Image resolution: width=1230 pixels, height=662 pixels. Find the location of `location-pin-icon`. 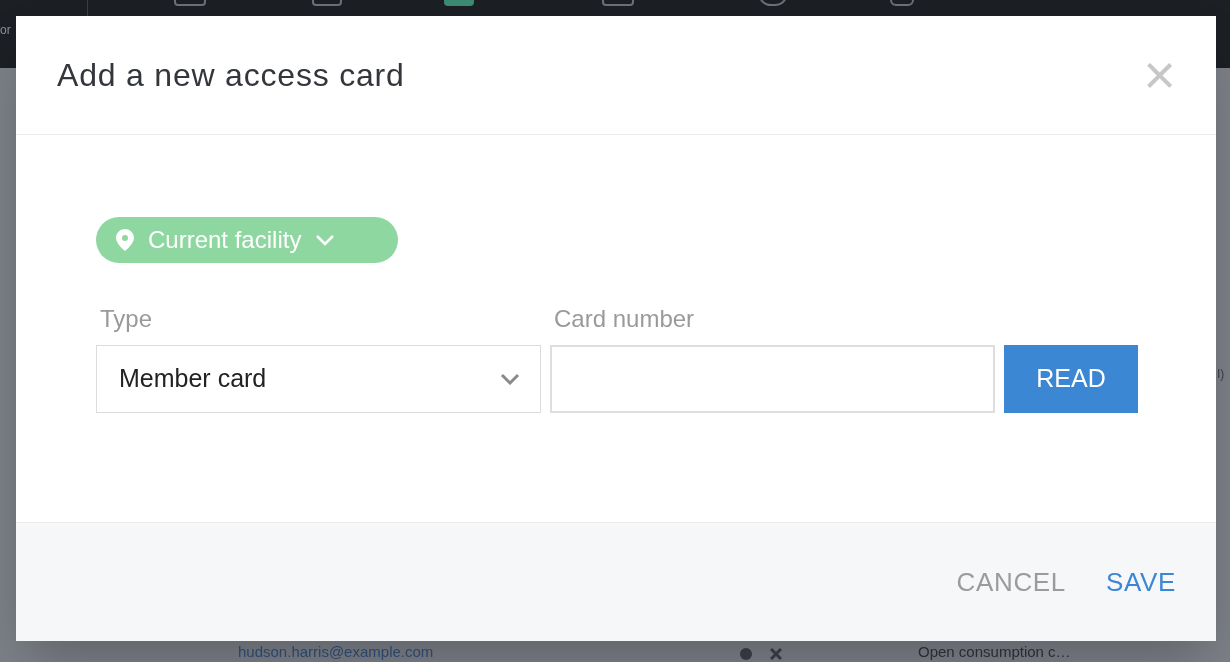

location-pin-icon is located at coordinates (125, 240).